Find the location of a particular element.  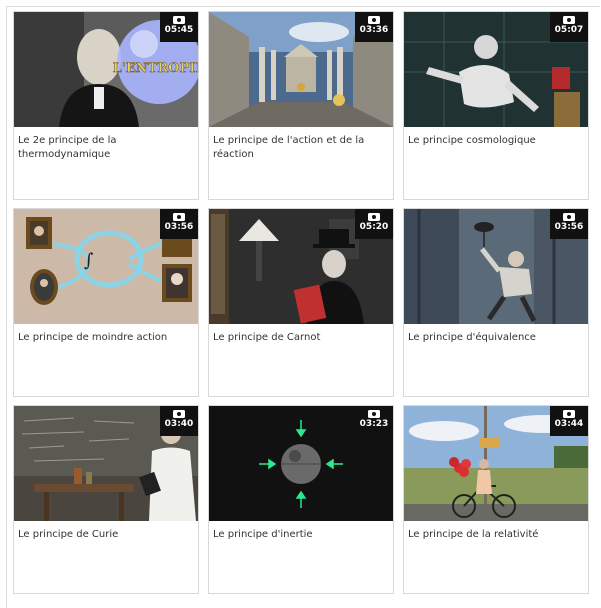

video-thumbnail: 03:23 is located at coordinates (301, 463).